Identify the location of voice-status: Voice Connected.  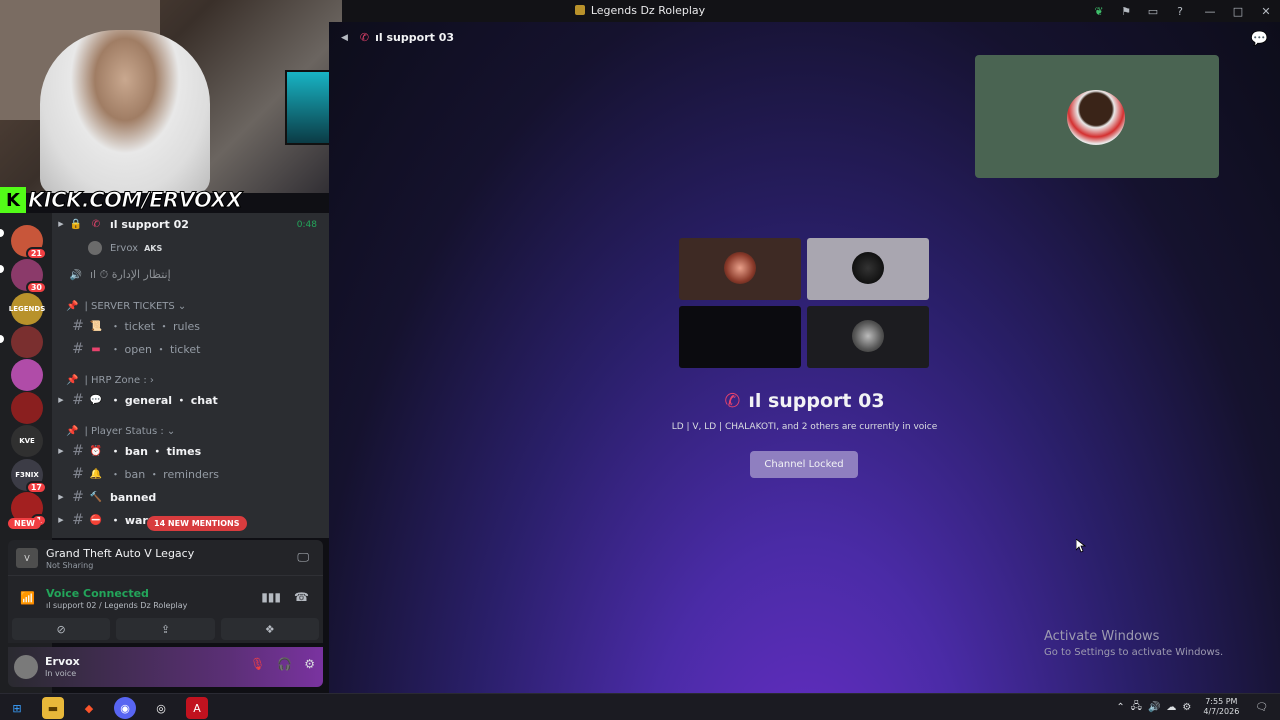
(97, 593).